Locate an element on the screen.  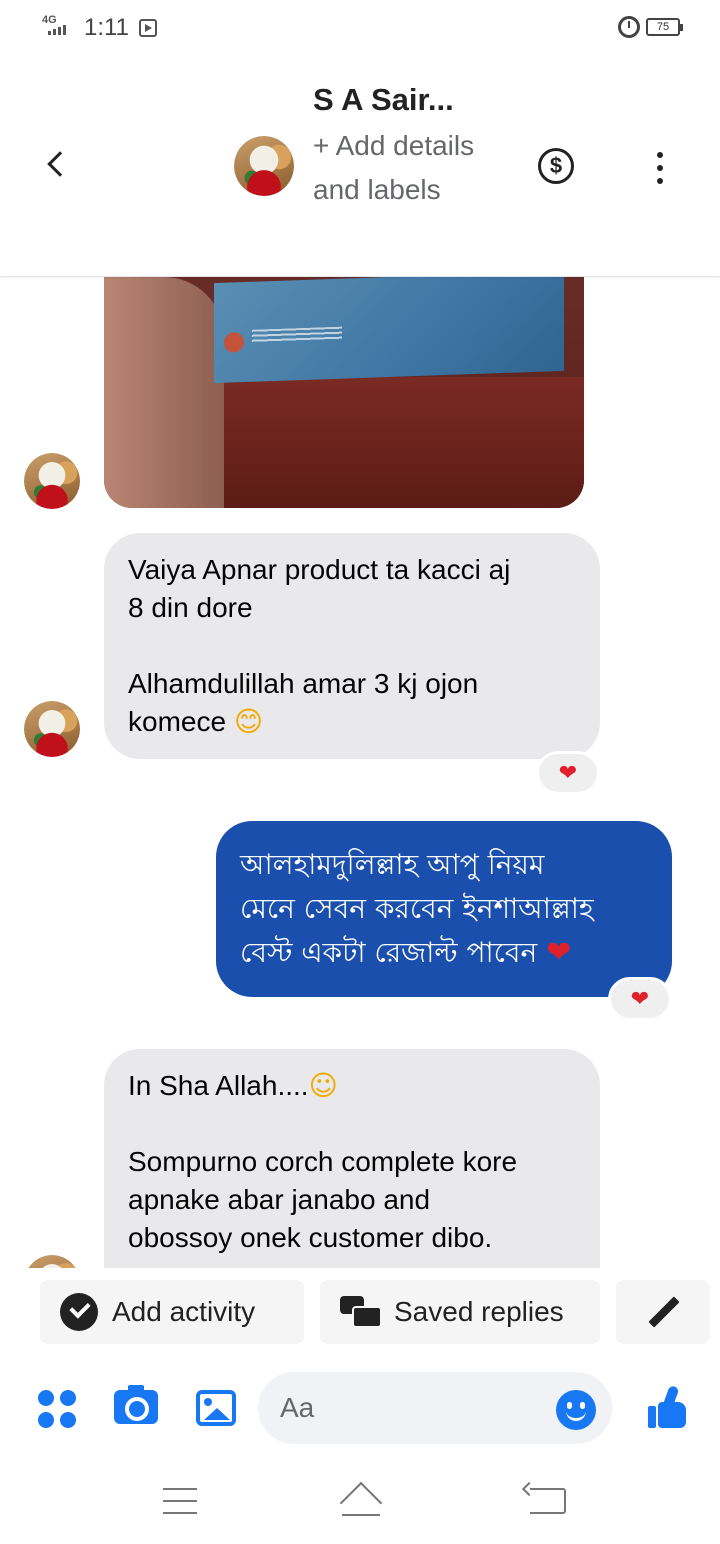
message-line: Alhamdulillah amar 3 kj ojon is located at coordinates (303, 683).